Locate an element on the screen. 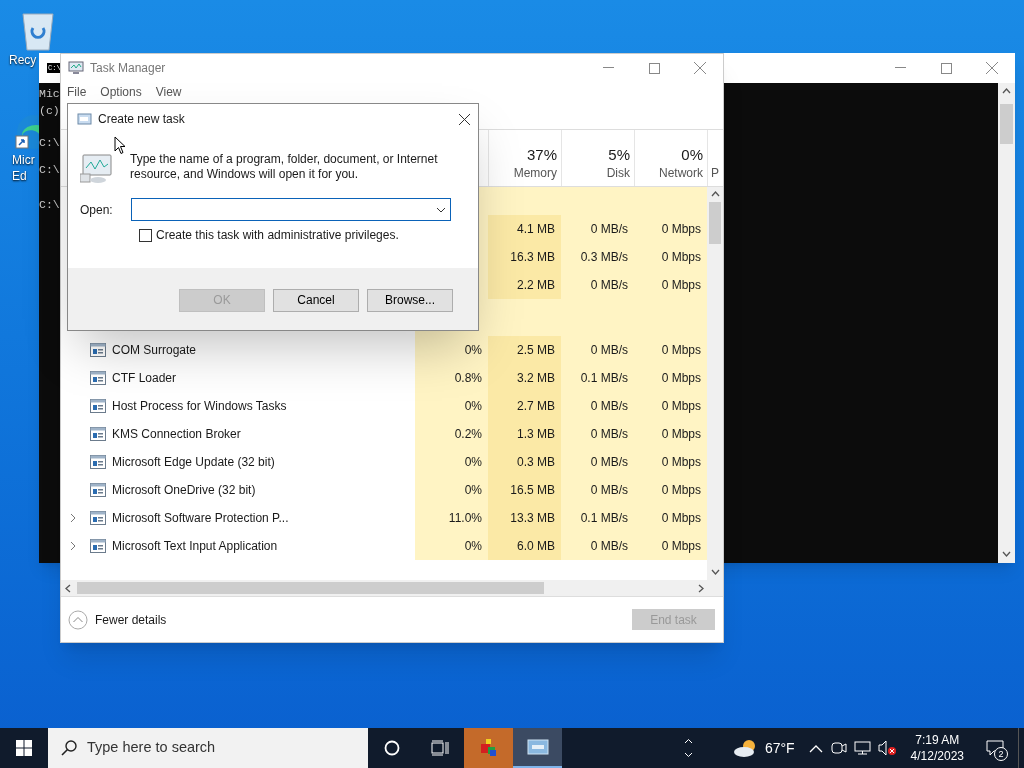 This screenshot has width=1024, height=768. console-line: (c) is located at coordinates (49, 111).